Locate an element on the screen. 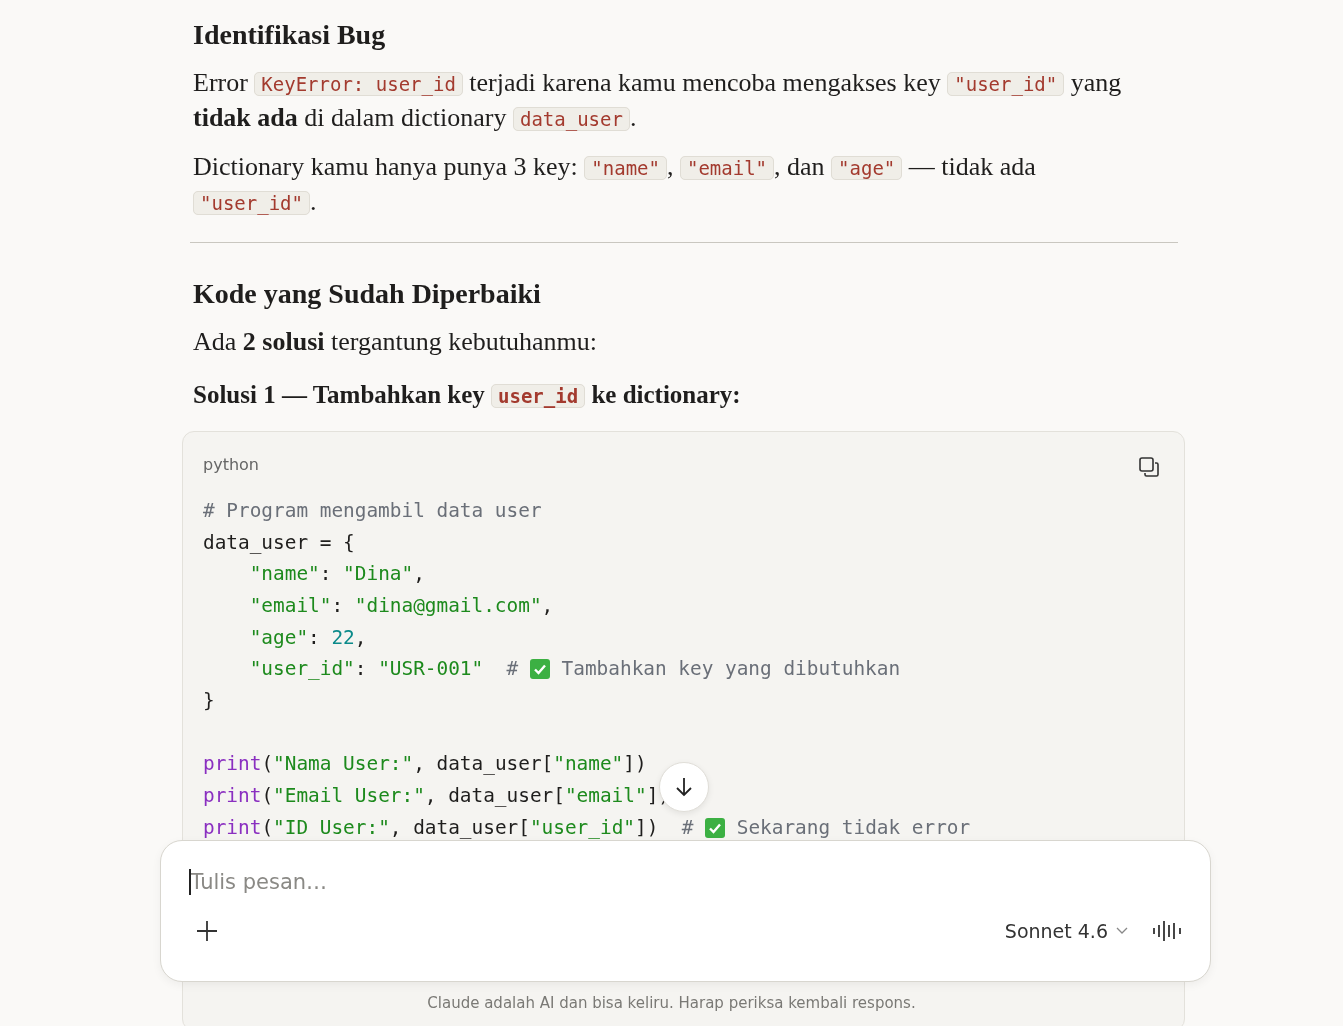  plus-icon is located at coordinates (207, 931).